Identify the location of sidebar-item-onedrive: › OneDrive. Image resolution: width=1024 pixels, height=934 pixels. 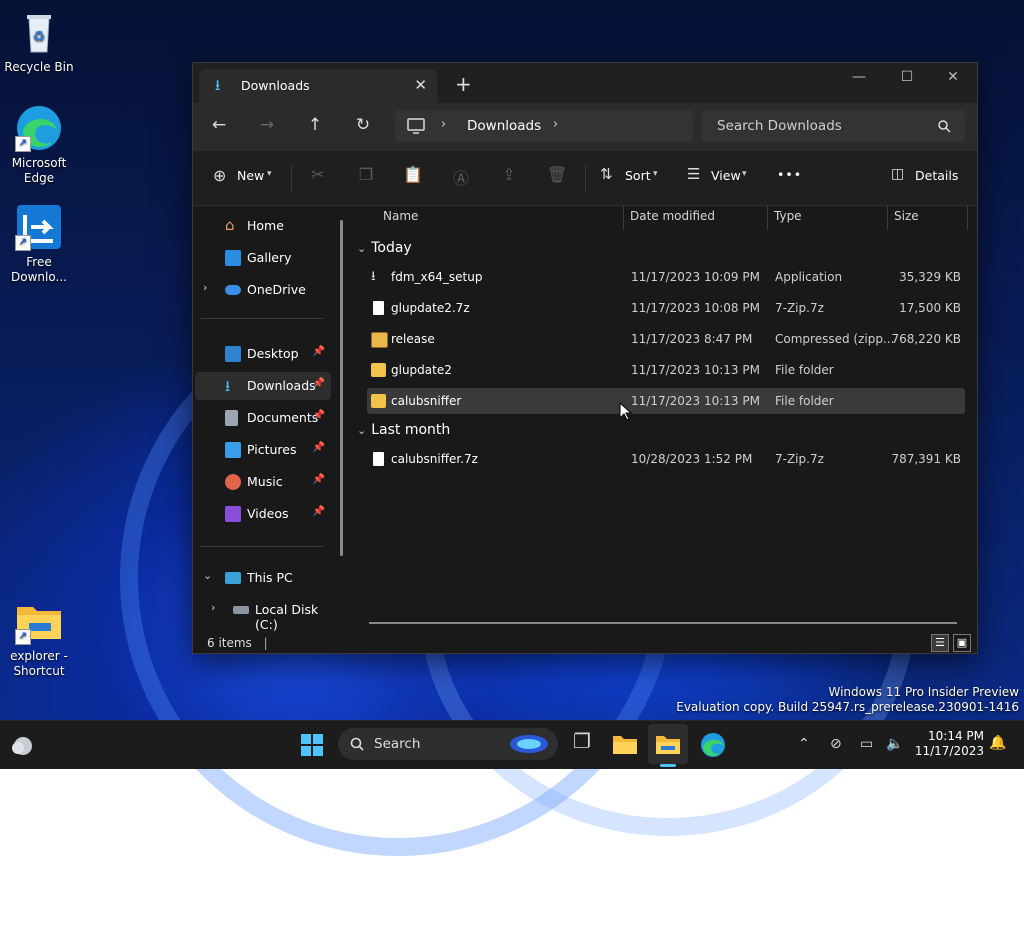
(263, 290).